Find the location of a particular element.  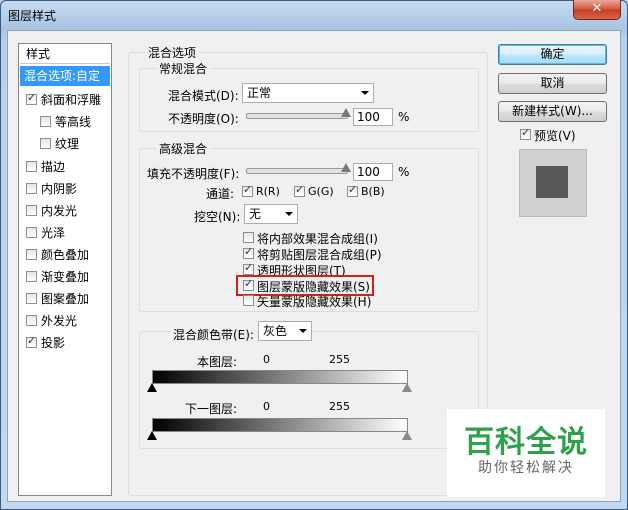

fill-opacity-input: 100 is located at coordinates (373, 172).